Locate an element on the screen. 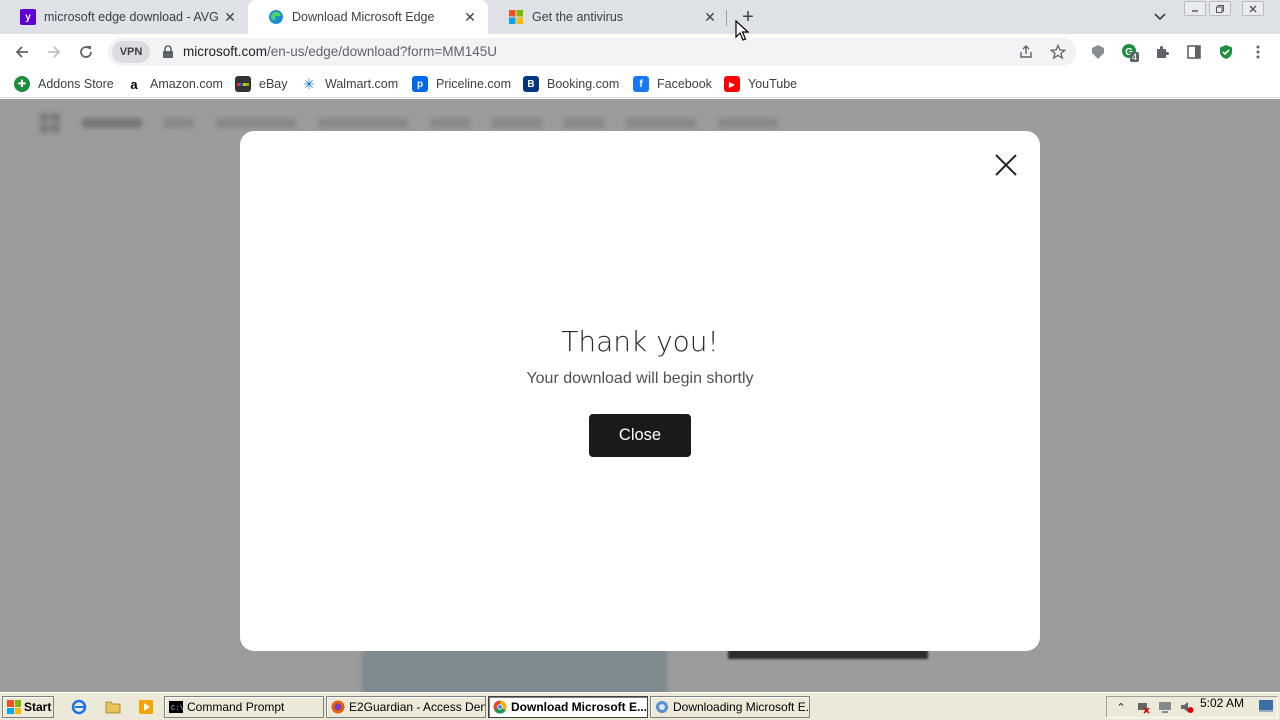  tray-monitor-icon is located at coordinates (1165, 707).